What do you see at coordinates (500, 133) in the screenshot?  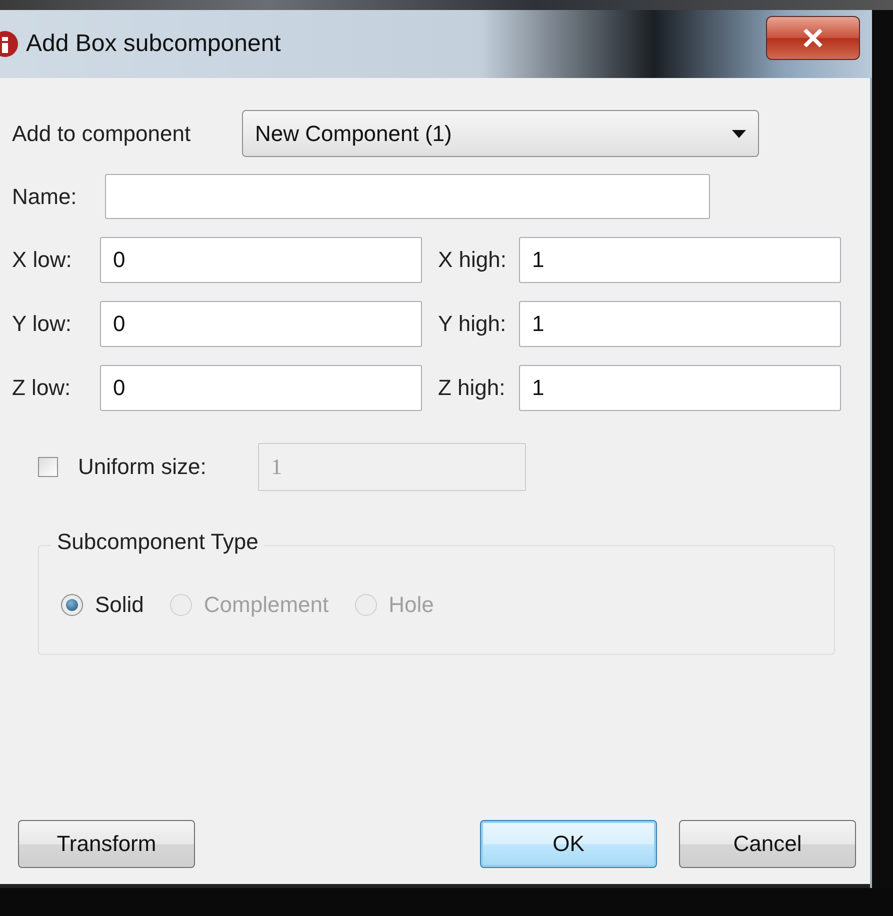 I see `component-dropdown: New Component (1)` at bounding box center [500, 133].